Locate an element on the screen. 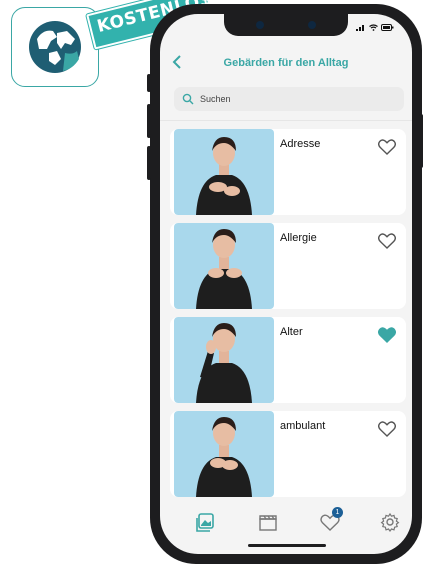  signal-icon is located at coordinates (360, 28).